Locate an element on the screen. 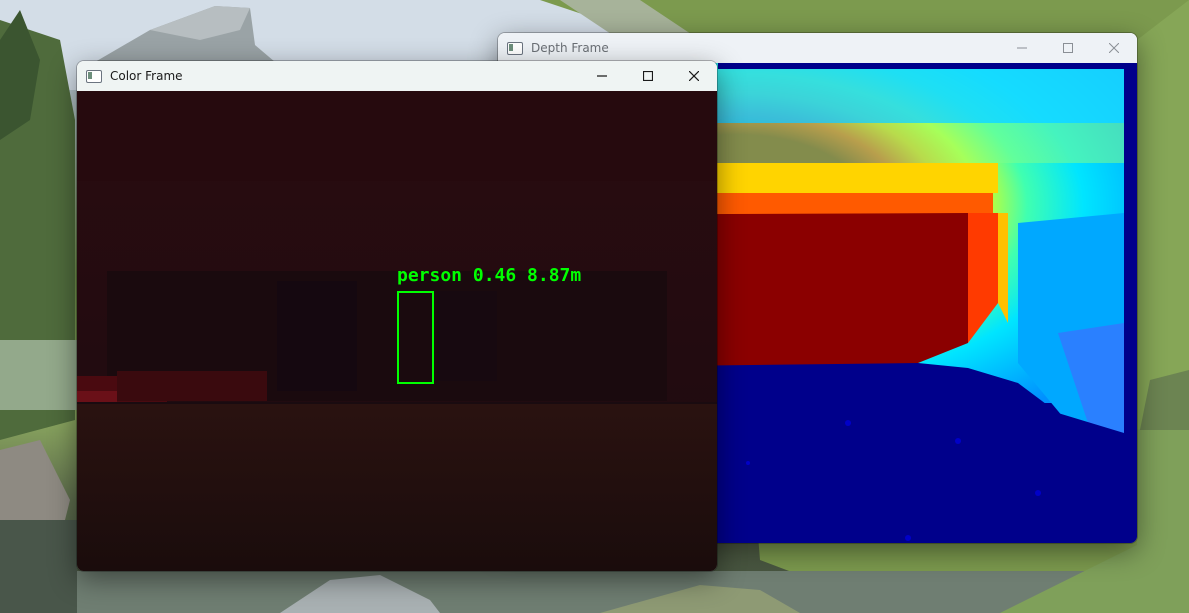  depth-maximize-button is located at coordinates (1068, 48).